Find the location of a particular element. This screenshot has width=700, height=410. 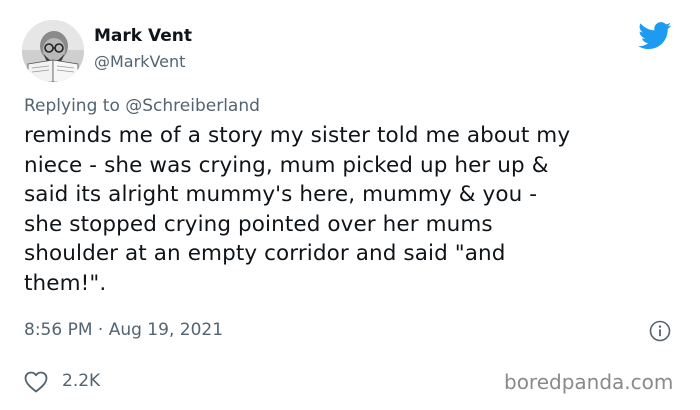

avatar is located at coordinates (53, 51).